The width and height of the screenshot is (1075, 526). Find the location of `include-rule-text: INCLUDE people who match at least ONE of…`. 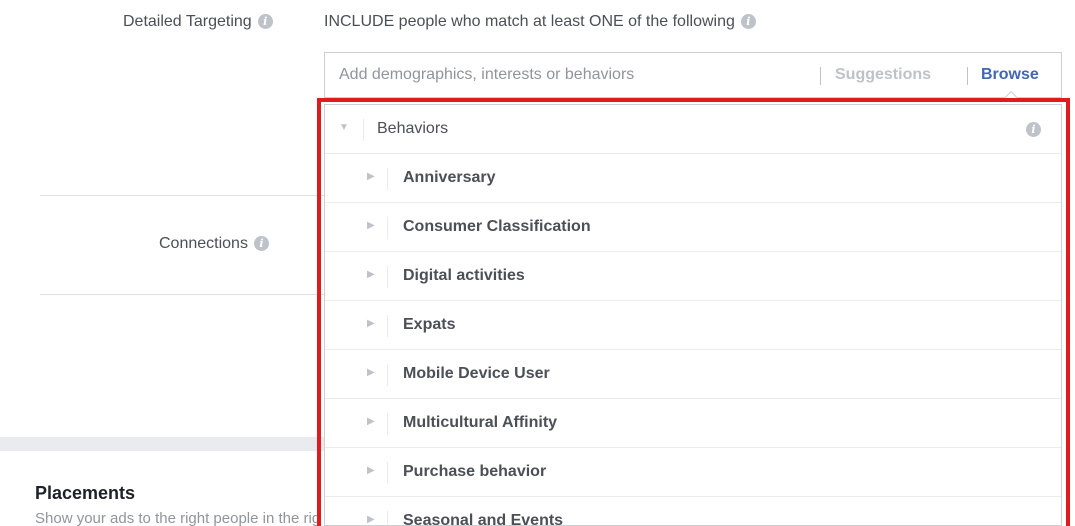

include-rule-text: INCLUDE people who match at least ONE of… is located at coordinates (540, 22).